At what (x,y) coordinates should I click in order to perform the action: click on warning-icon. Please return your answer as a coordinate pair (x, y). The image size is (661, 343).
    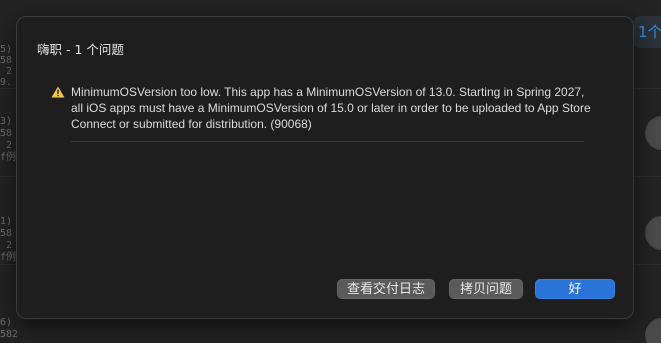
    Looking at the image, I should click on (58, 92).